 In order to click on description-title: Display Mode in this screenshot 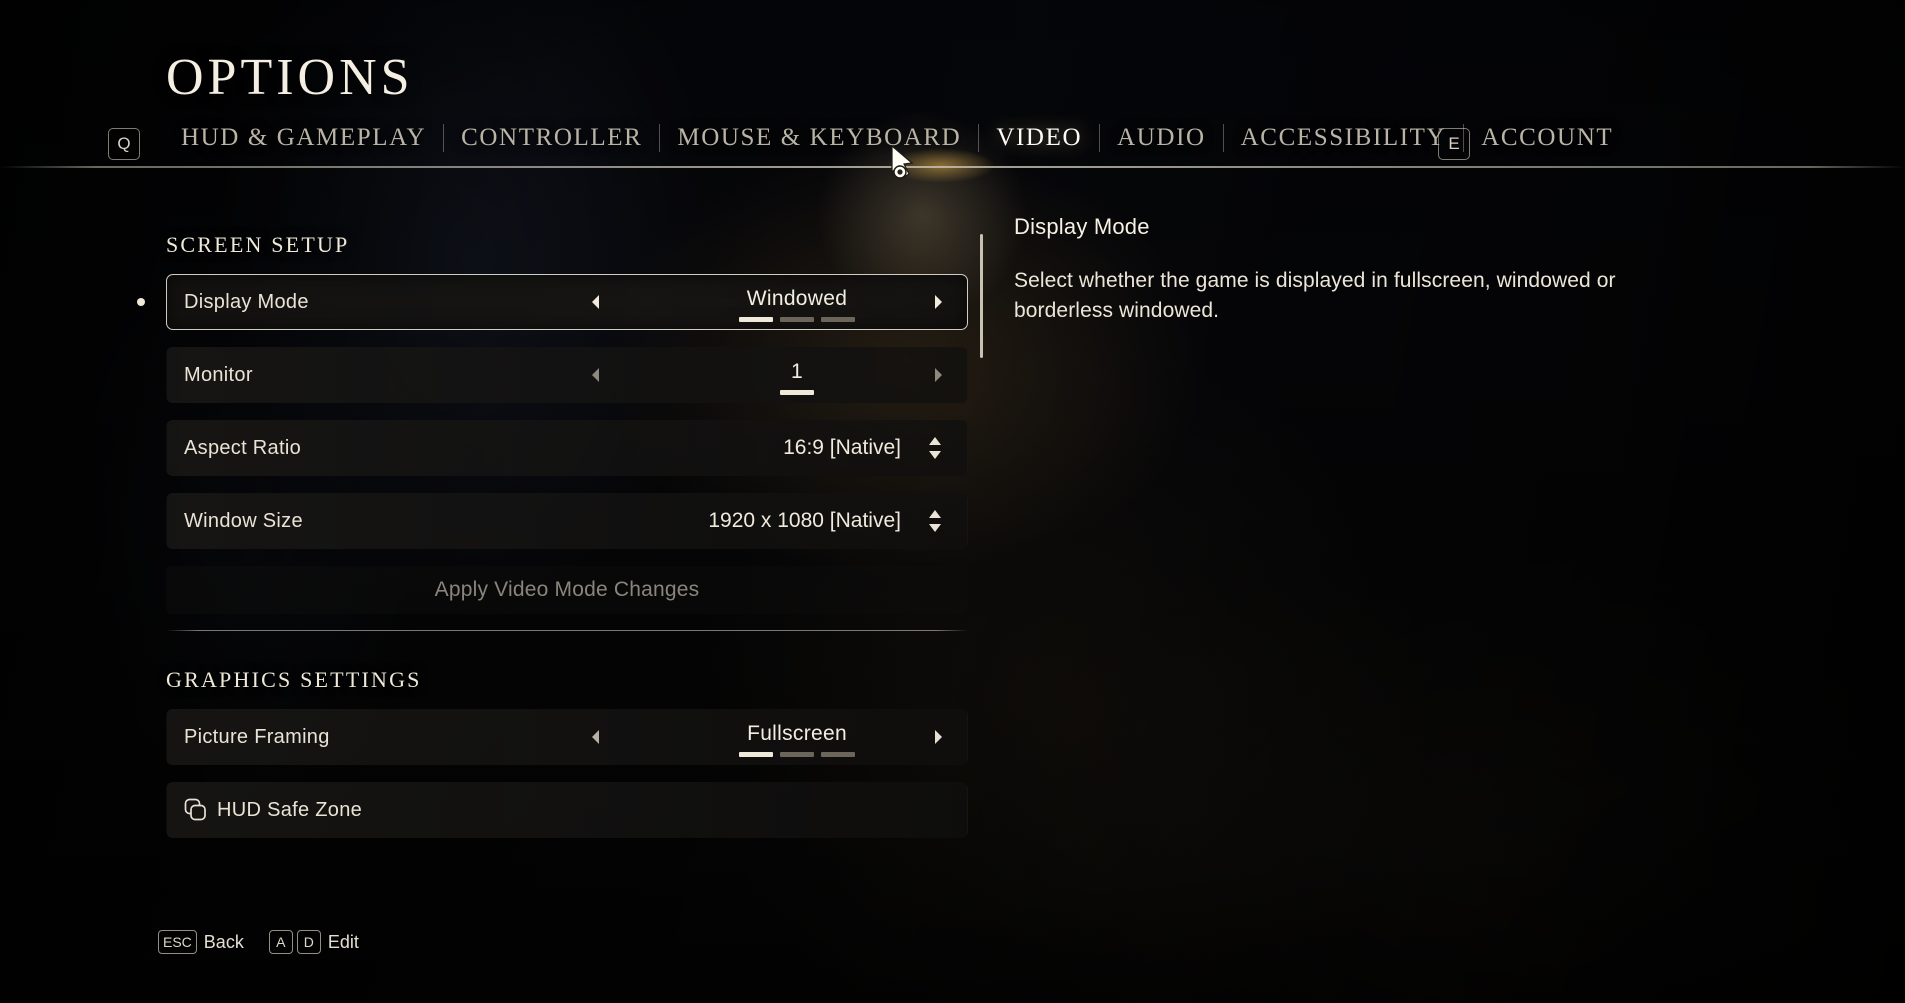, I will do `click(1082, 226)`.